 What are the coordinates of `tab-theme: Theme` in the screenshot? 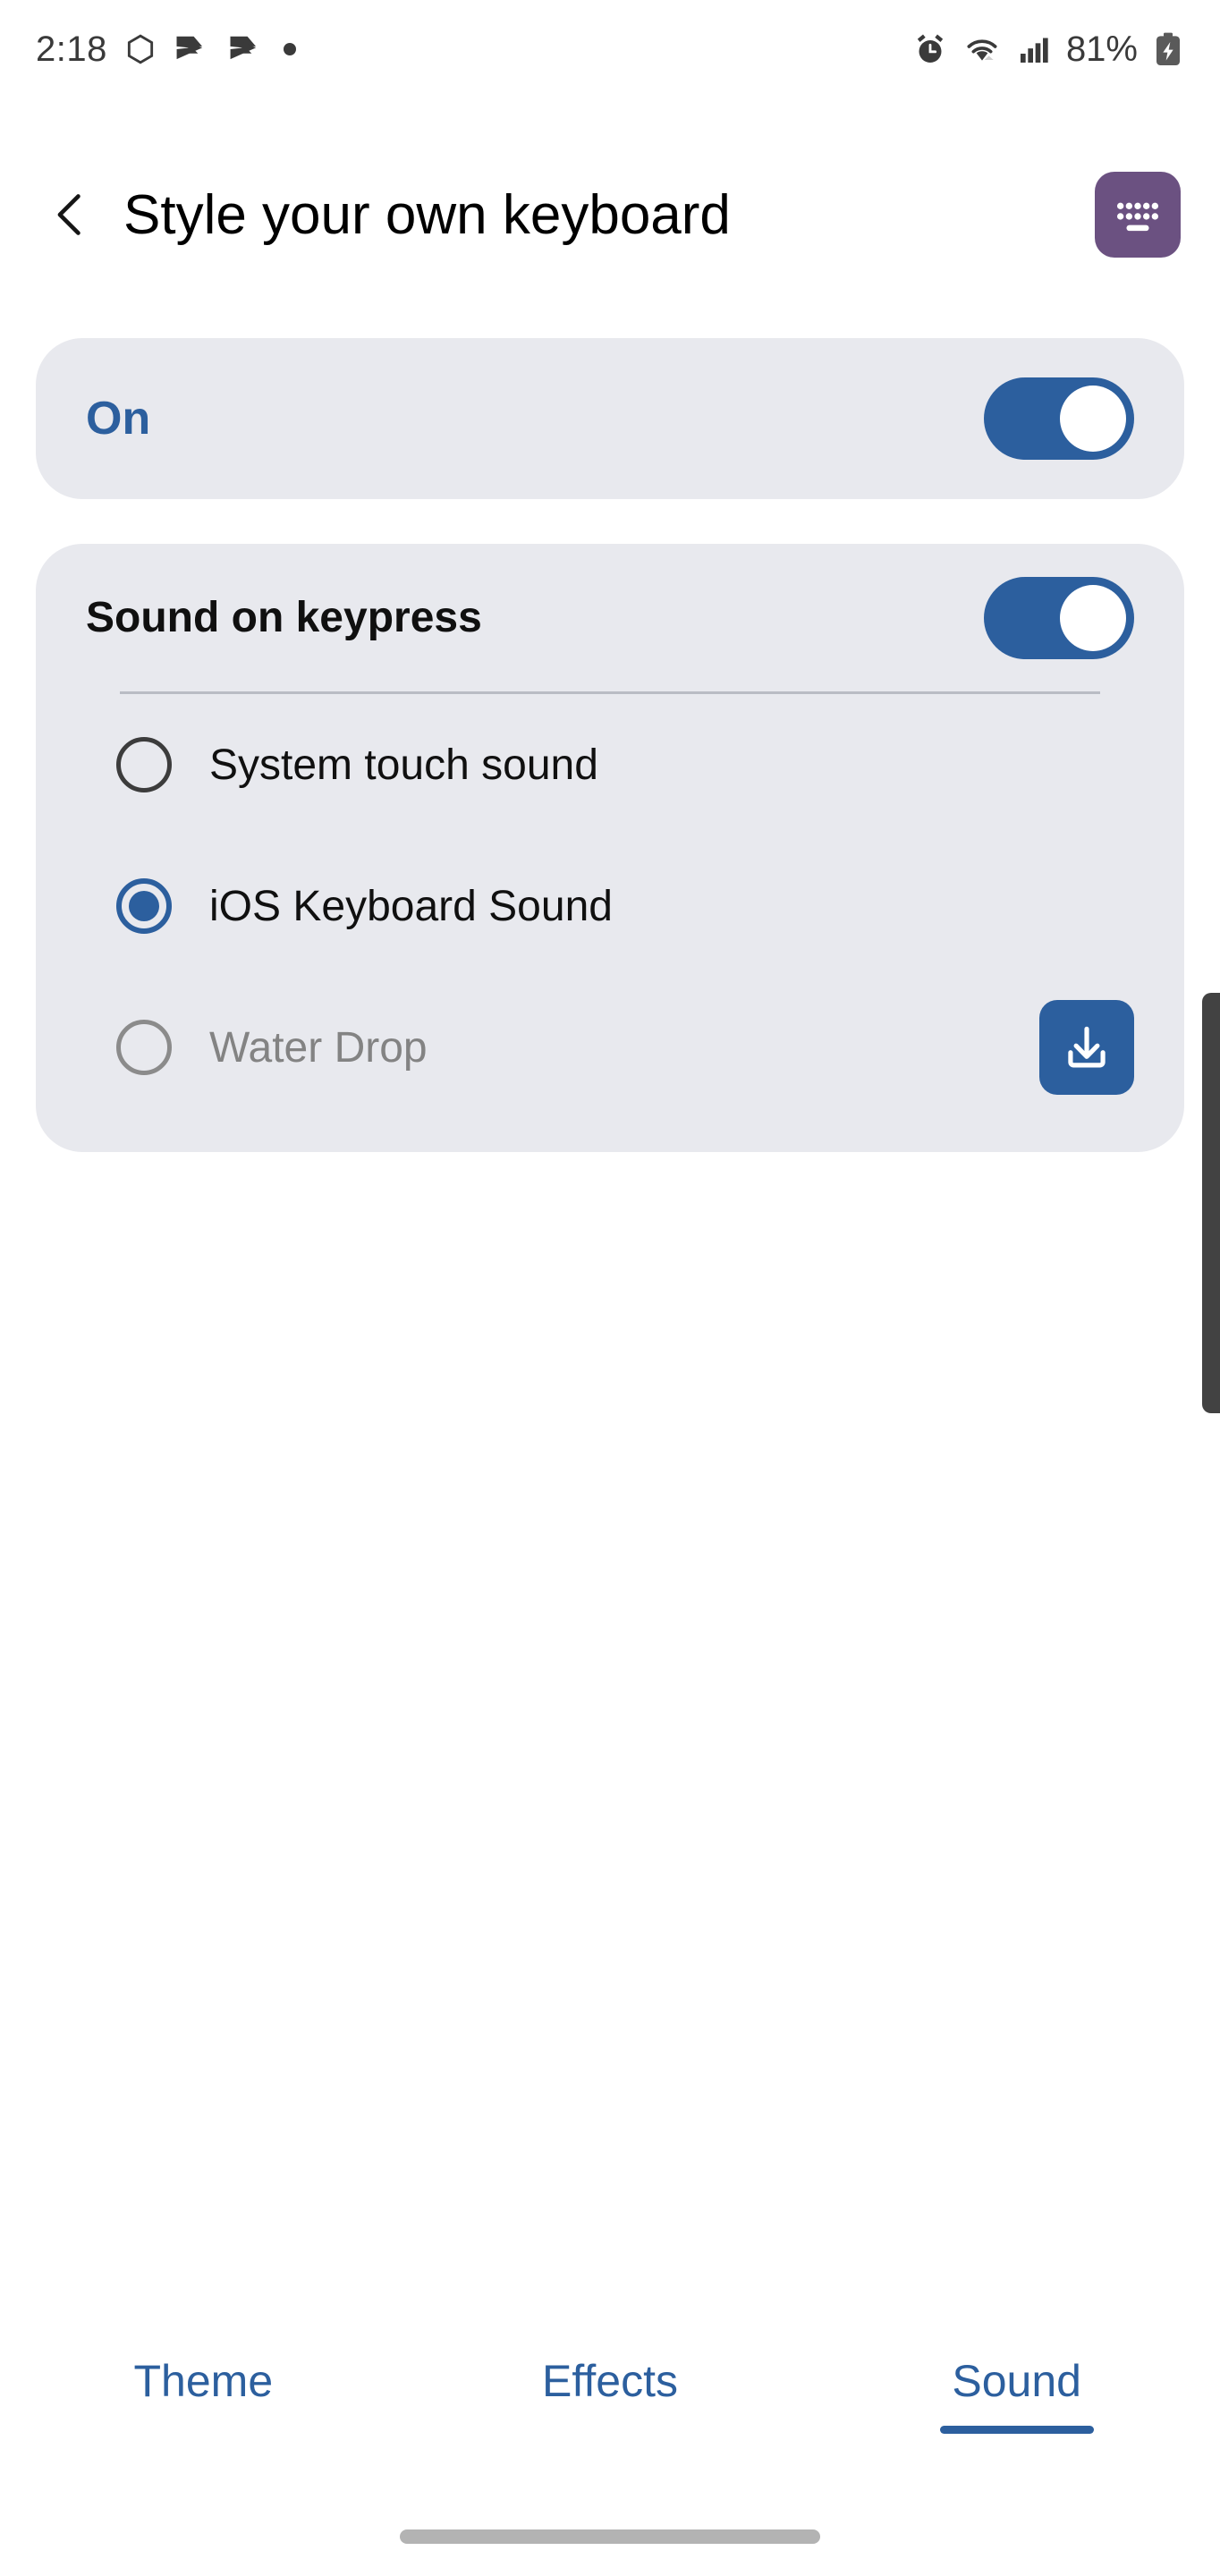 It's located at (203, 2395).